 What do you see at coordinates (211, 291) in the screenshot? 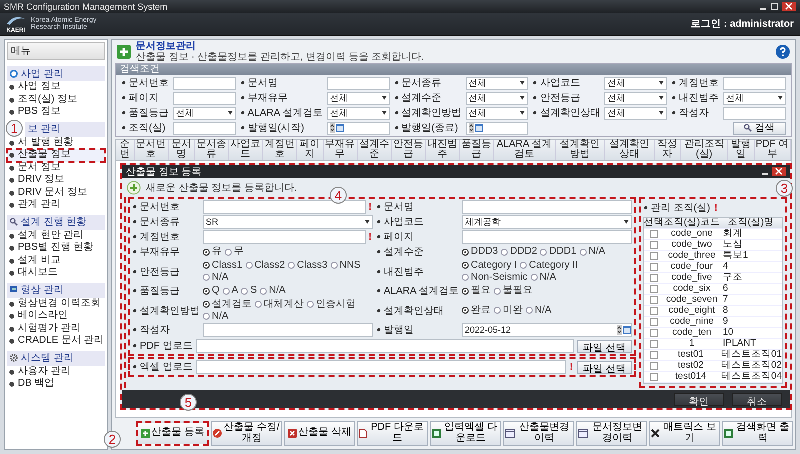
I see `radio-button: Q` at bounding box center [211, 291].